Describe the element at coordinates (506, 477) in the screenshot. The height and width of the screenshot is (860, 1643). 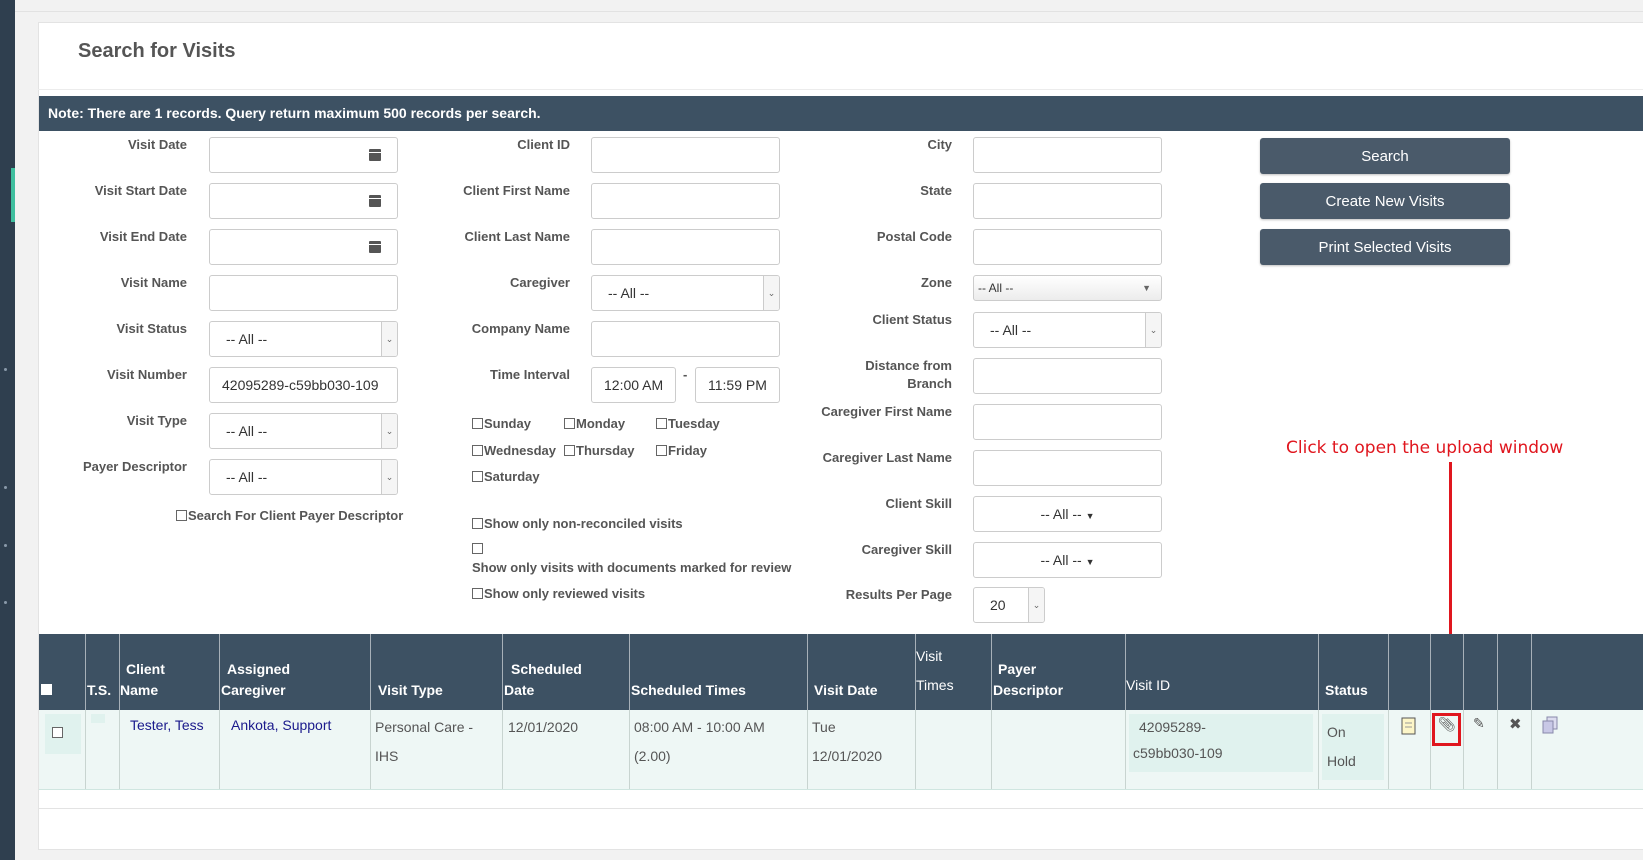
I see `day-saturday: Saturday` at that location.